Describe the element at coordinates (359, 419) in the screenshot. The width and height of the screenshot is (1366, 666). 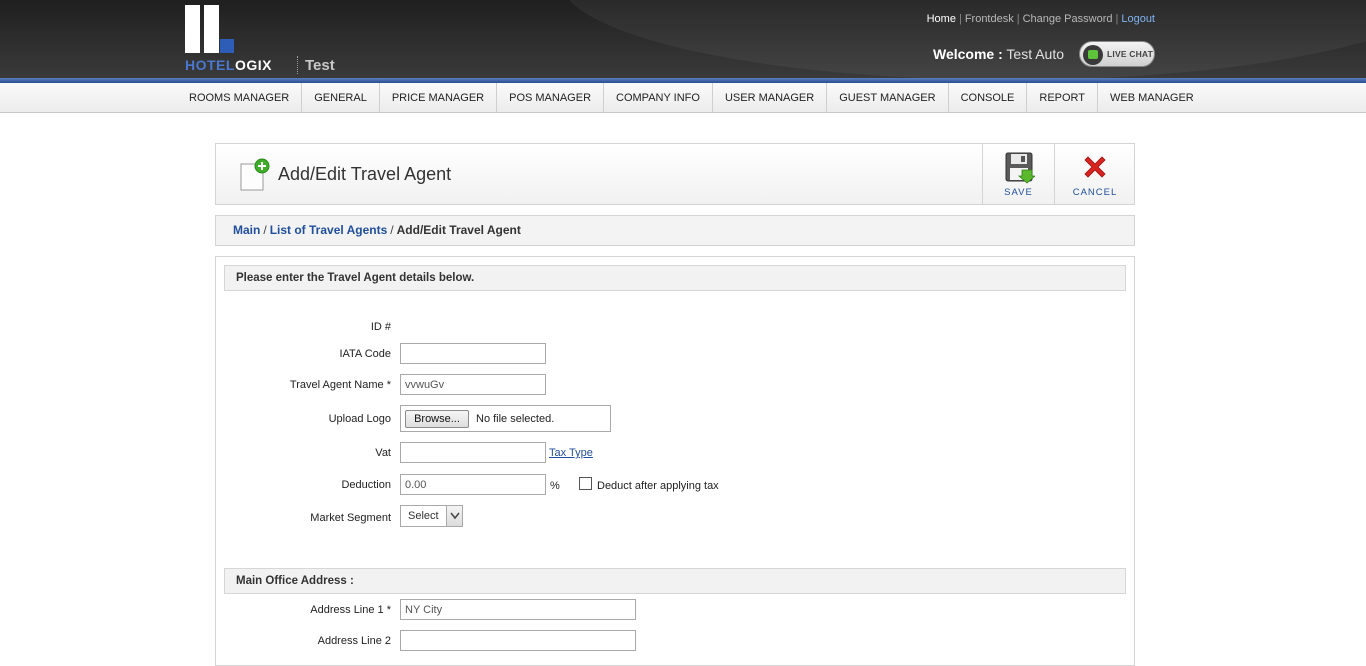
I see `upload-logo-label: Upload Logo` at that location.